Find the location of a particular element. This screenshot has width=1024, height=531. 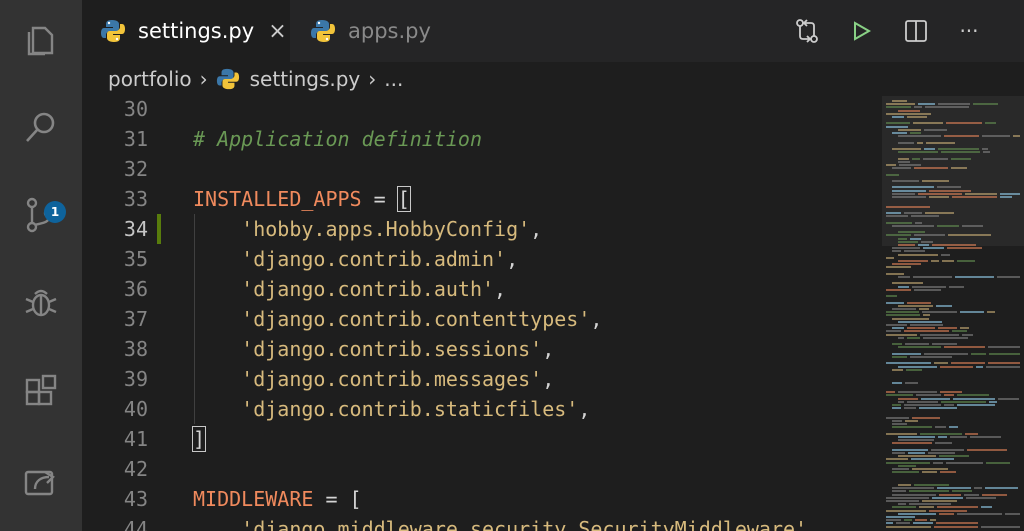

more-actions-icon: ··· is located at coordinates (969, 31).